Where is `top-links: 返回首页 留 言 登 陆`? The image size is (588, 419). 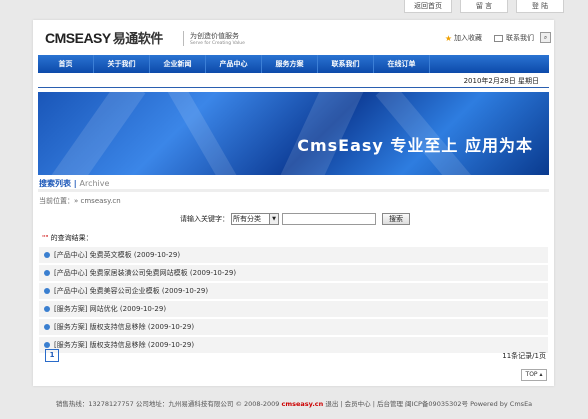 top-links: 返回首页 留 言 登 陆 is located at coordinates (480, 6).